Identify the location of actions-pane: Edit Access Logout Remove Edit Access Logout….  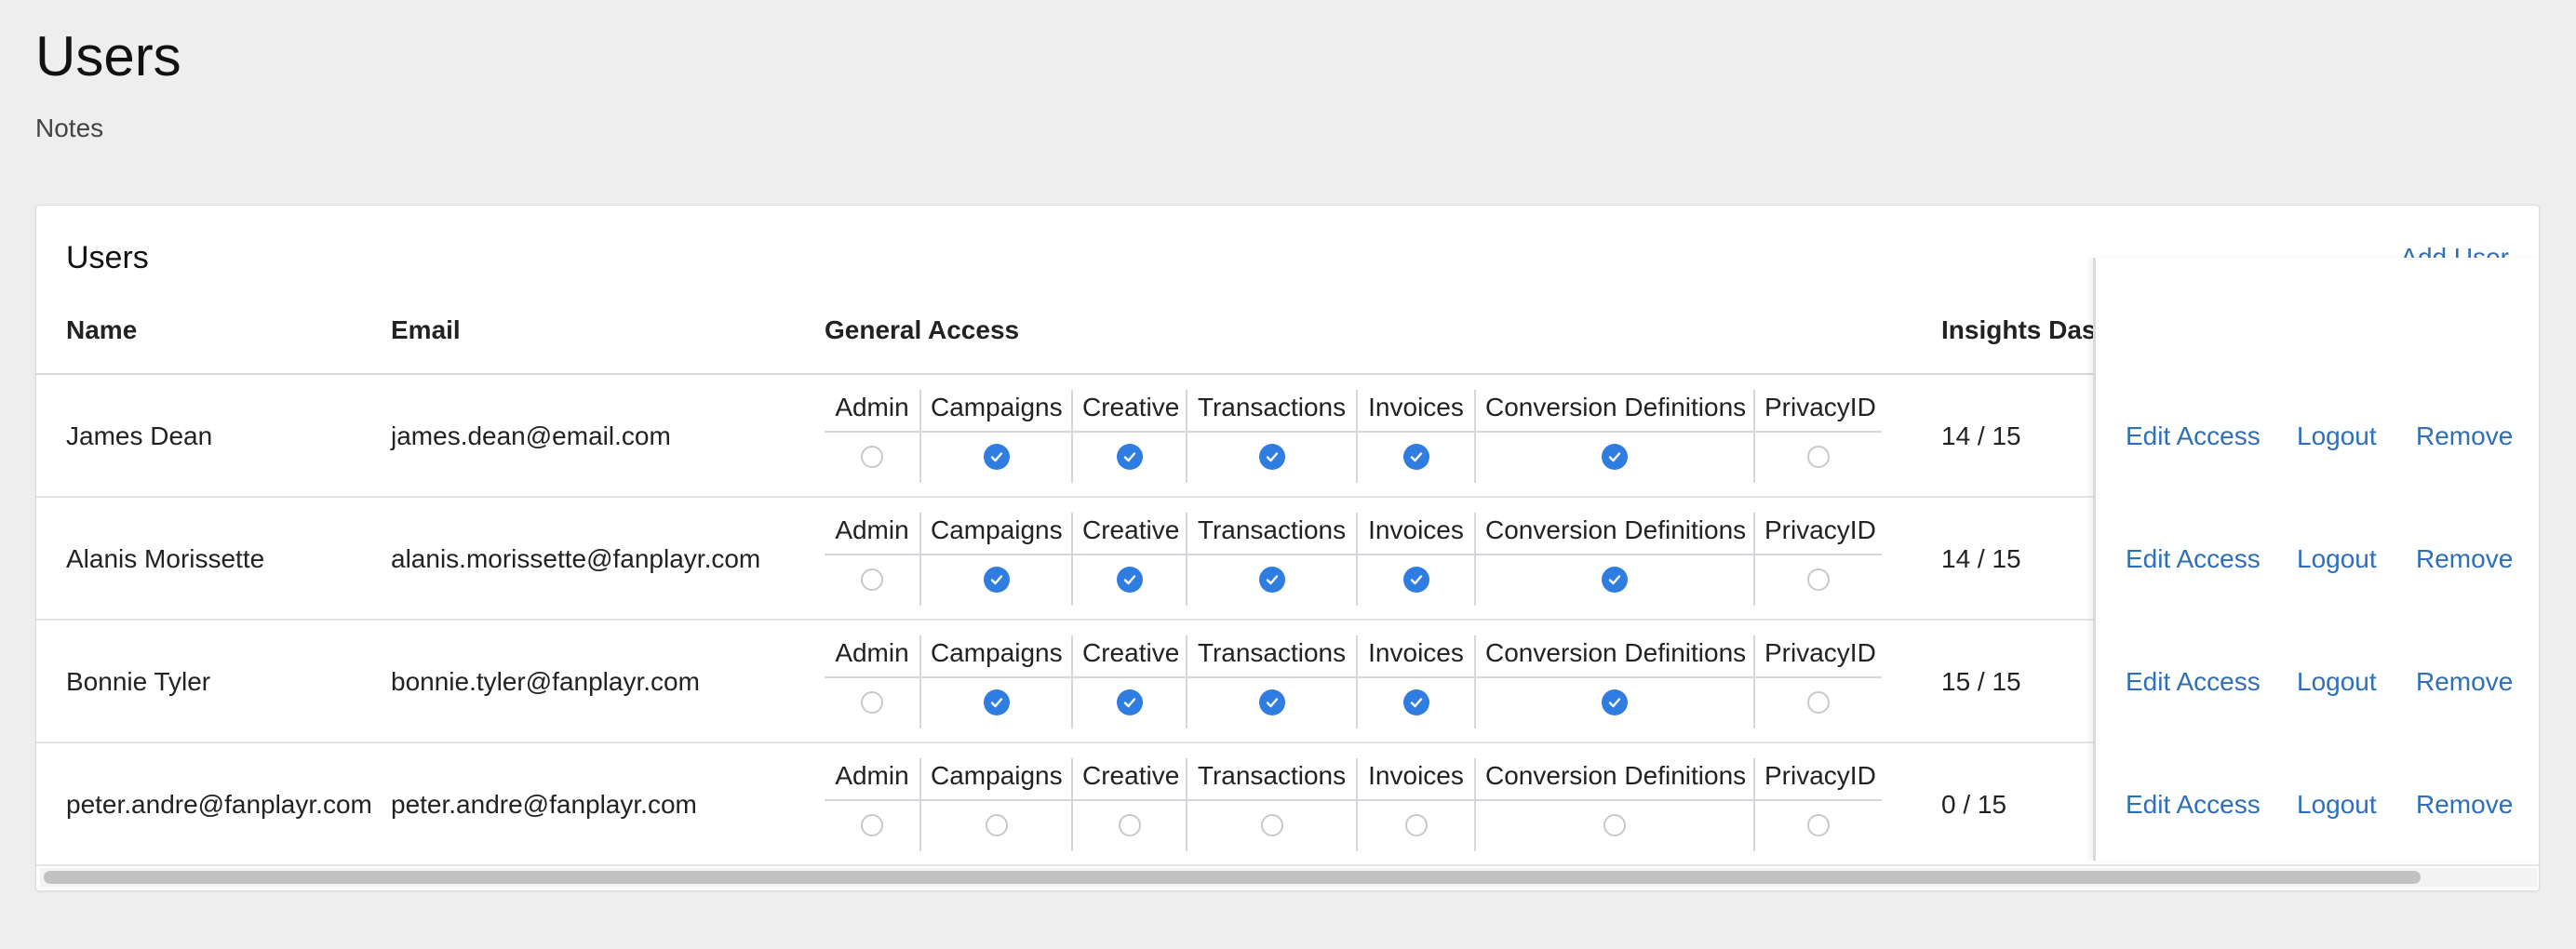
(2316, 559).